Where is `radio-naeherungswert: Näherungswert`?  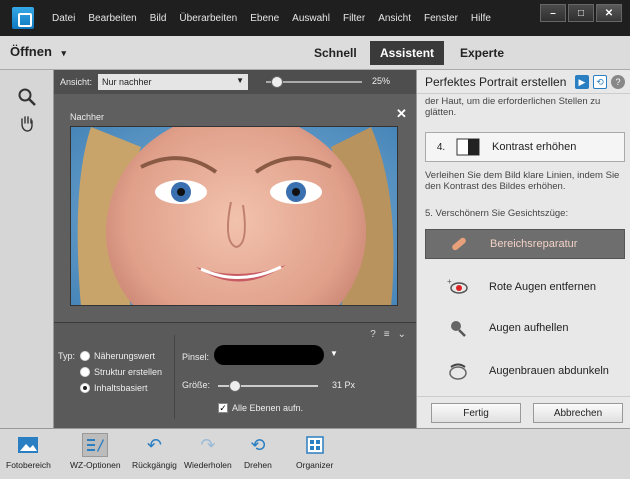 radio-naeherungswert: Näherungswert is located at coordinates (117, 356).